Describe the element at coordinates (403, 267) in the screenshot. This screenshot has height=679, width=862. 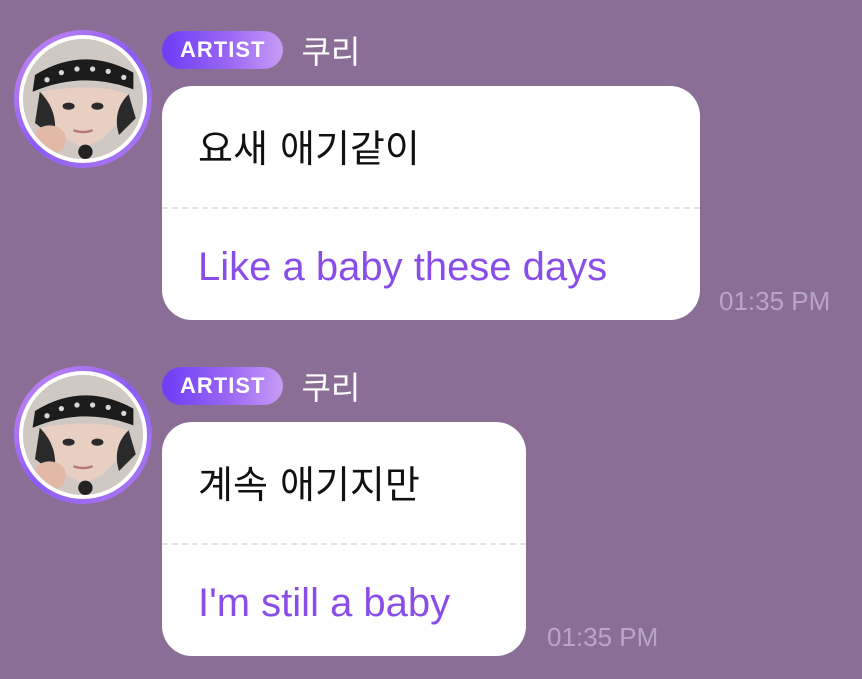
I see `translated-text: Like a baby these days` at that location.